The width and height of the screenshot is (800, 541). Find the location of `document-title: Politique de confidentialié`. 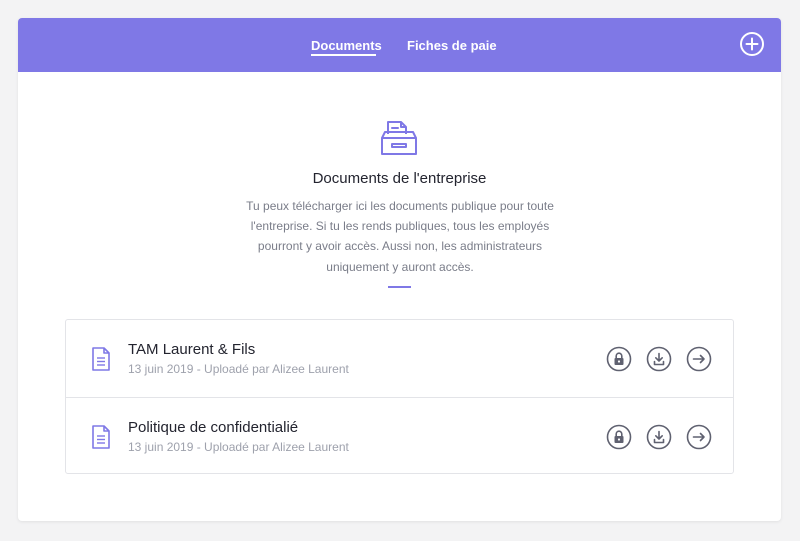

document-title: Politique de confidentialié is located at coordinates (213, 427).